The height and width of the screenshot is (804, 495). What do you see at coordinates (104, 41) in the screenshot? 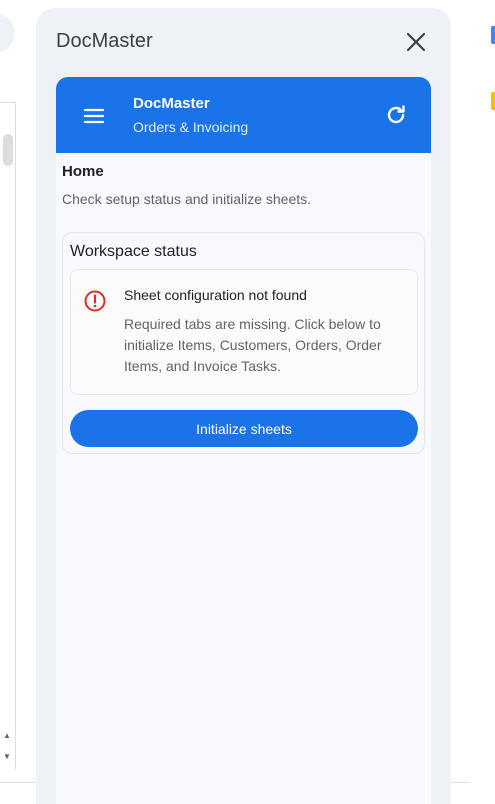
I see `panel-title: DocMaster` at bounding box center [104, 41].